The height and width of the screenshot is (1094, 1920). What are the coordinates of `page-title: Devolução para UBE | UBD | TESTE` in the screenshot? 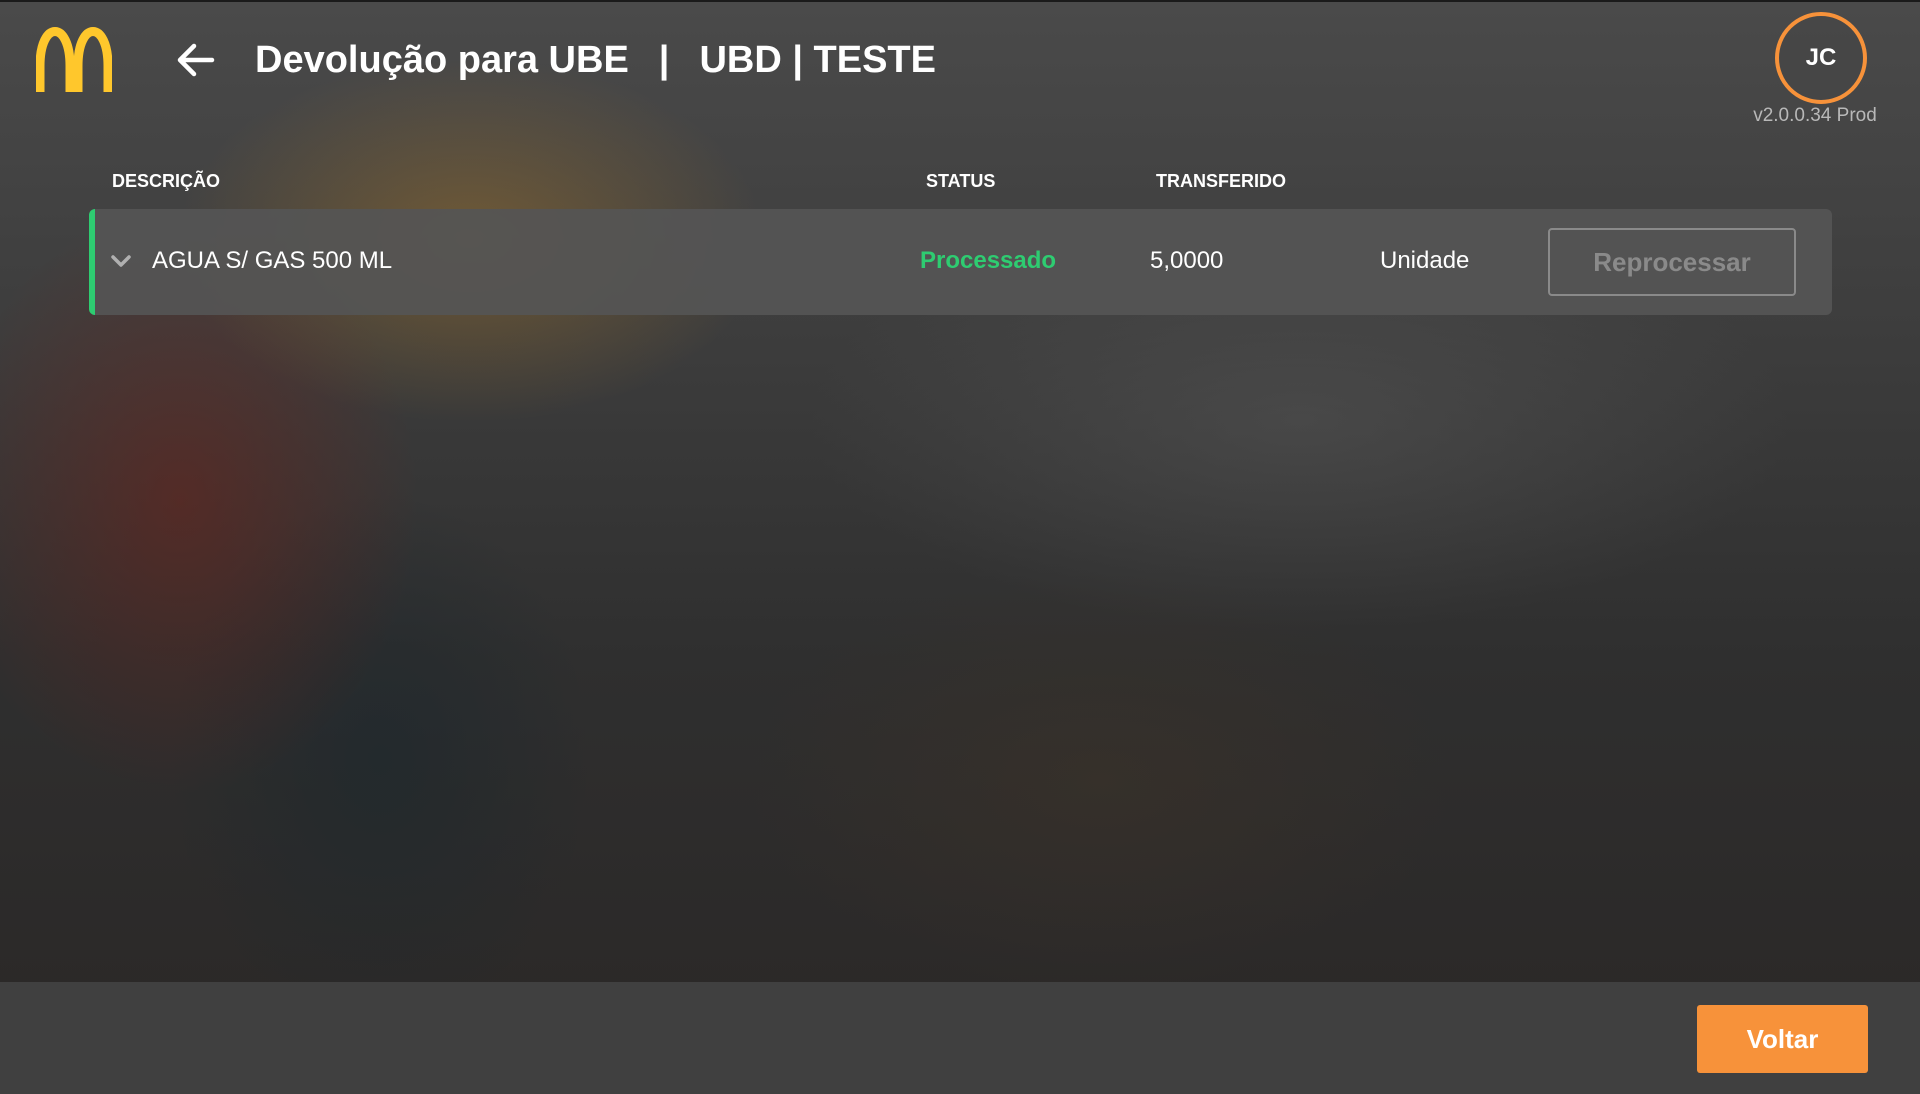 It's located at (595, 60).